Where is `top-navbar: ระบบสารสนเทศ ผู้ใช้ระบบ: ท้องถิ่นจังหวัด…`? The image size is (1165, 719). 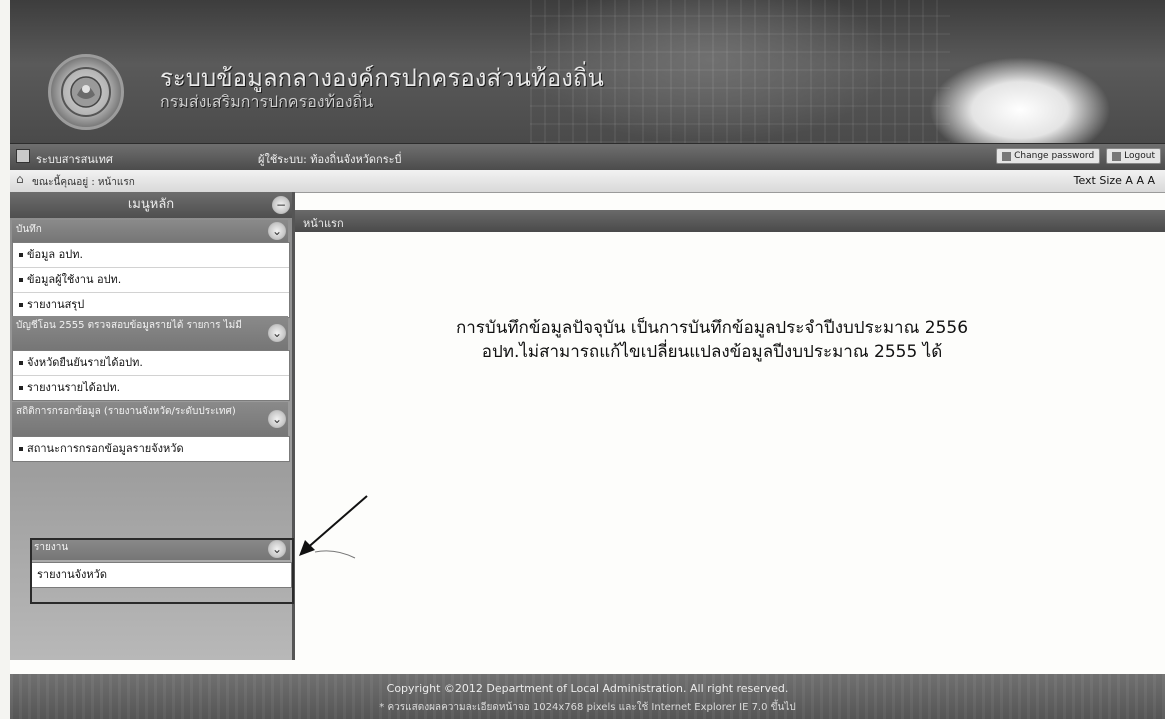 top-navbar: ระบบสารสนเทศ ผู้ใช้ระบบ: ท้องถิ่นจังหวัด… is located at coordinates (587, 157).